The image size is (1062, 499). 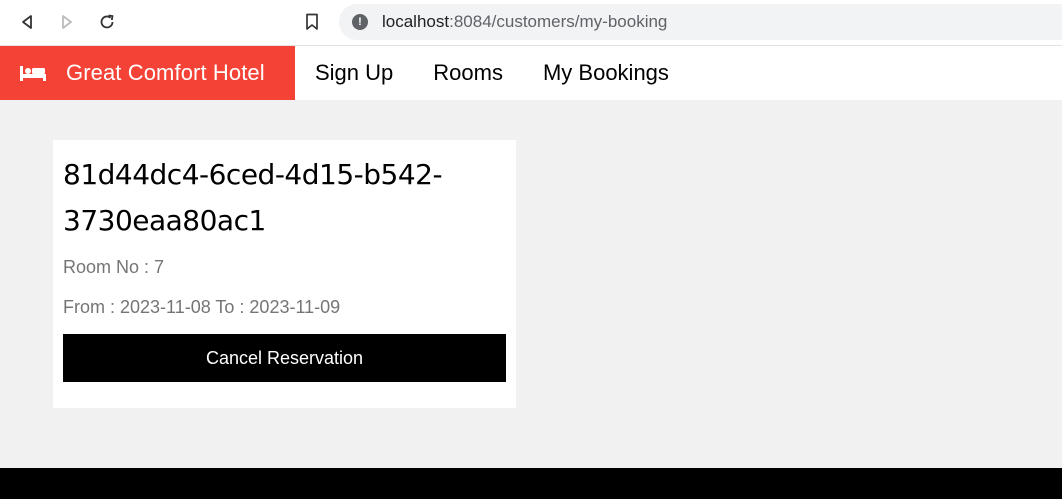 What do you see at coordinates (700, 22) in the screenshot?
I see `address-bar: ! localhost:8084/customers/my-booking` at bounding box center [700, 22].